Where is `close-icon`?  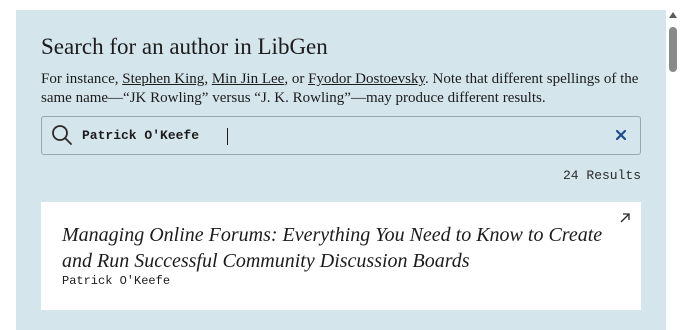 close-icon is located at coordinates (621, 135).